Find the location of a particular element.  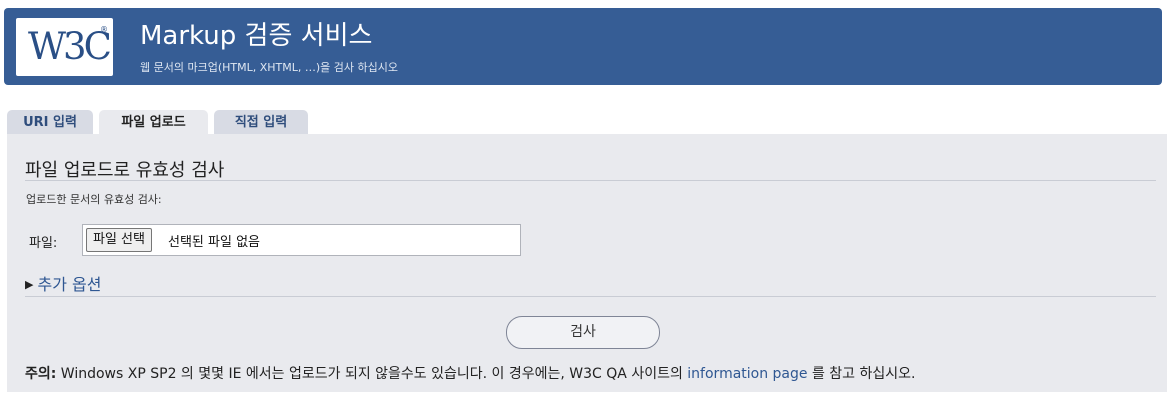

tab-direct-input: 직접 입력 is located at coordinates (261, 122).